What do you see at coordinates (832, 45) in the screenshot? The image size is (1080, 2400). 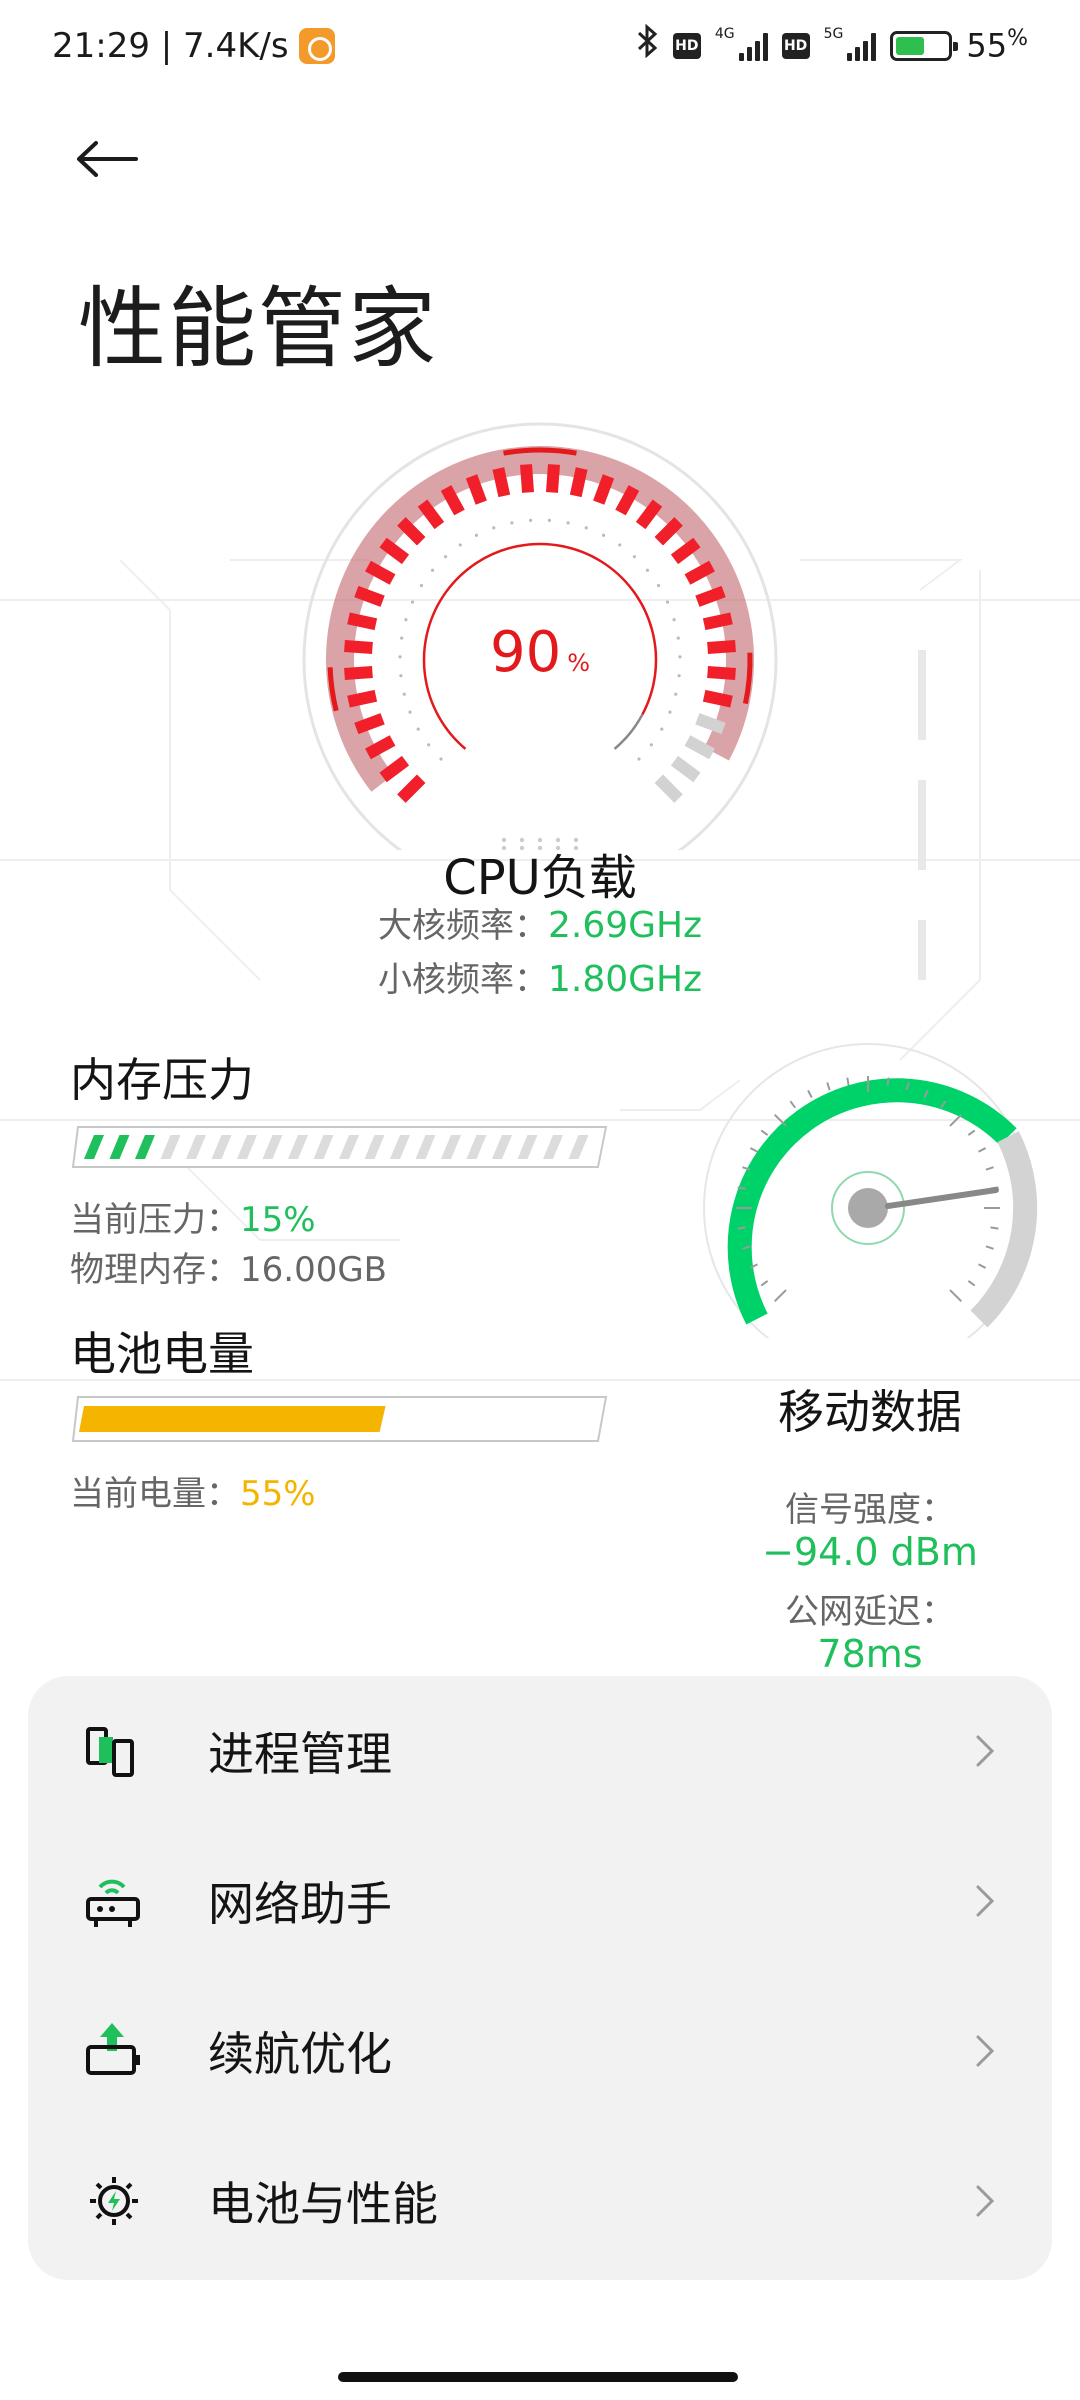 I see `status-right: HD 4G HD 5G 55%` at bounding box center [832, 45].